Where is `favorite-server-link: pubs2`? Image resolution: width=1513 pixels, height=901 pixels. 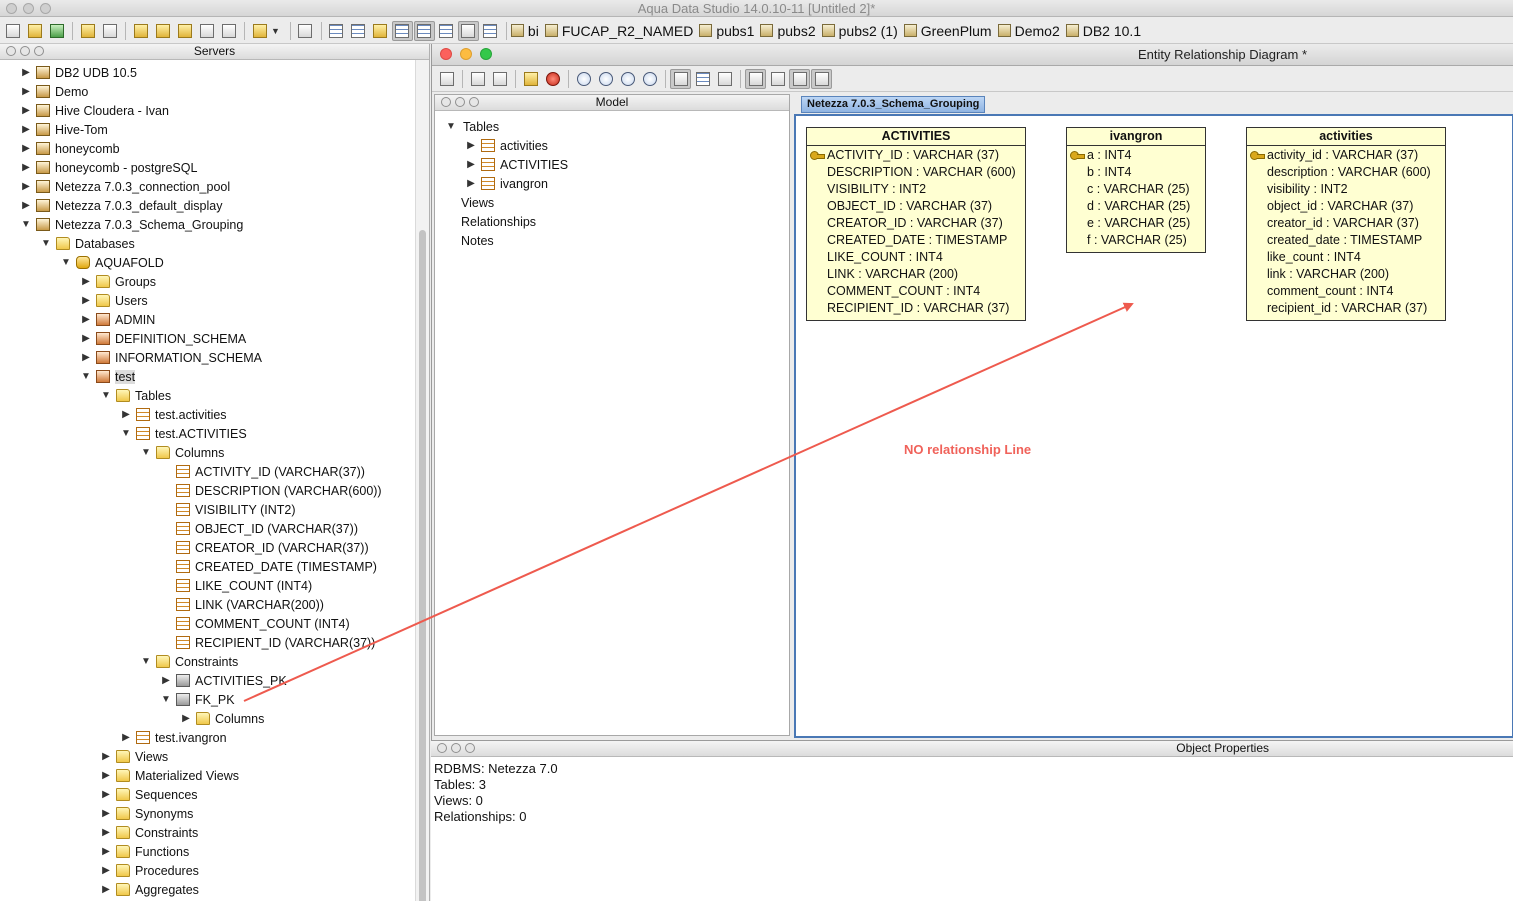
favorite-server-link: pubs2 is located at coordinates (788, 31).